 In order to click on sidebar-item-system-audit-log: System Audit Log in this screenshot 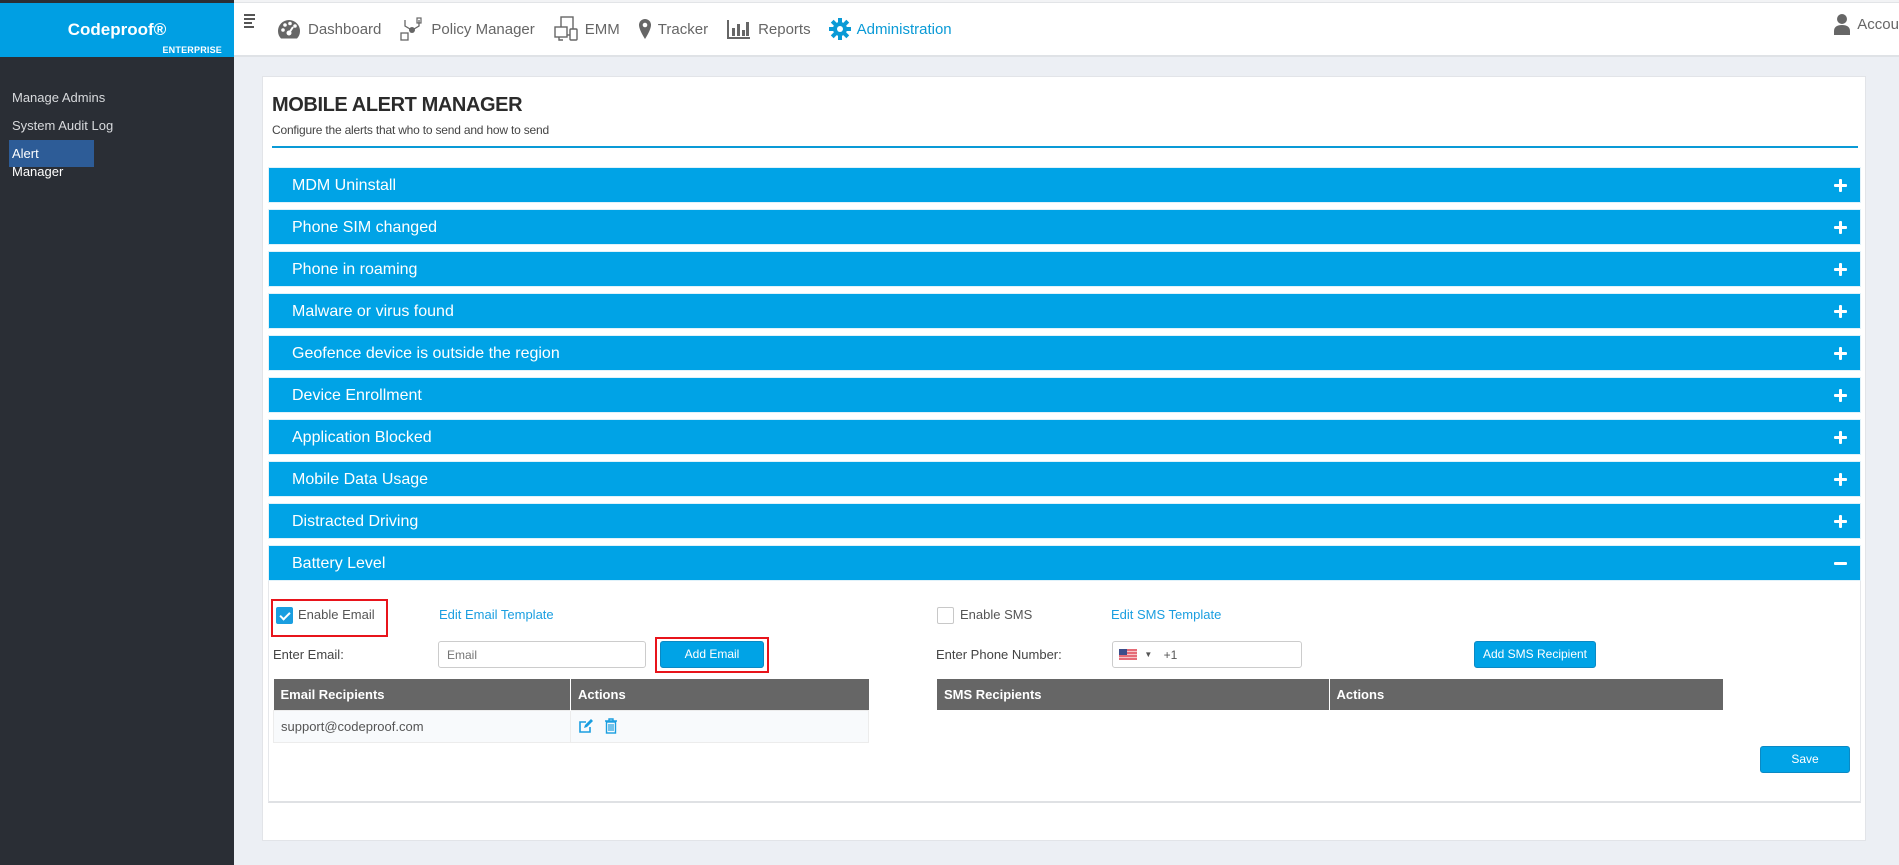, I will do `click(117, 125)`.